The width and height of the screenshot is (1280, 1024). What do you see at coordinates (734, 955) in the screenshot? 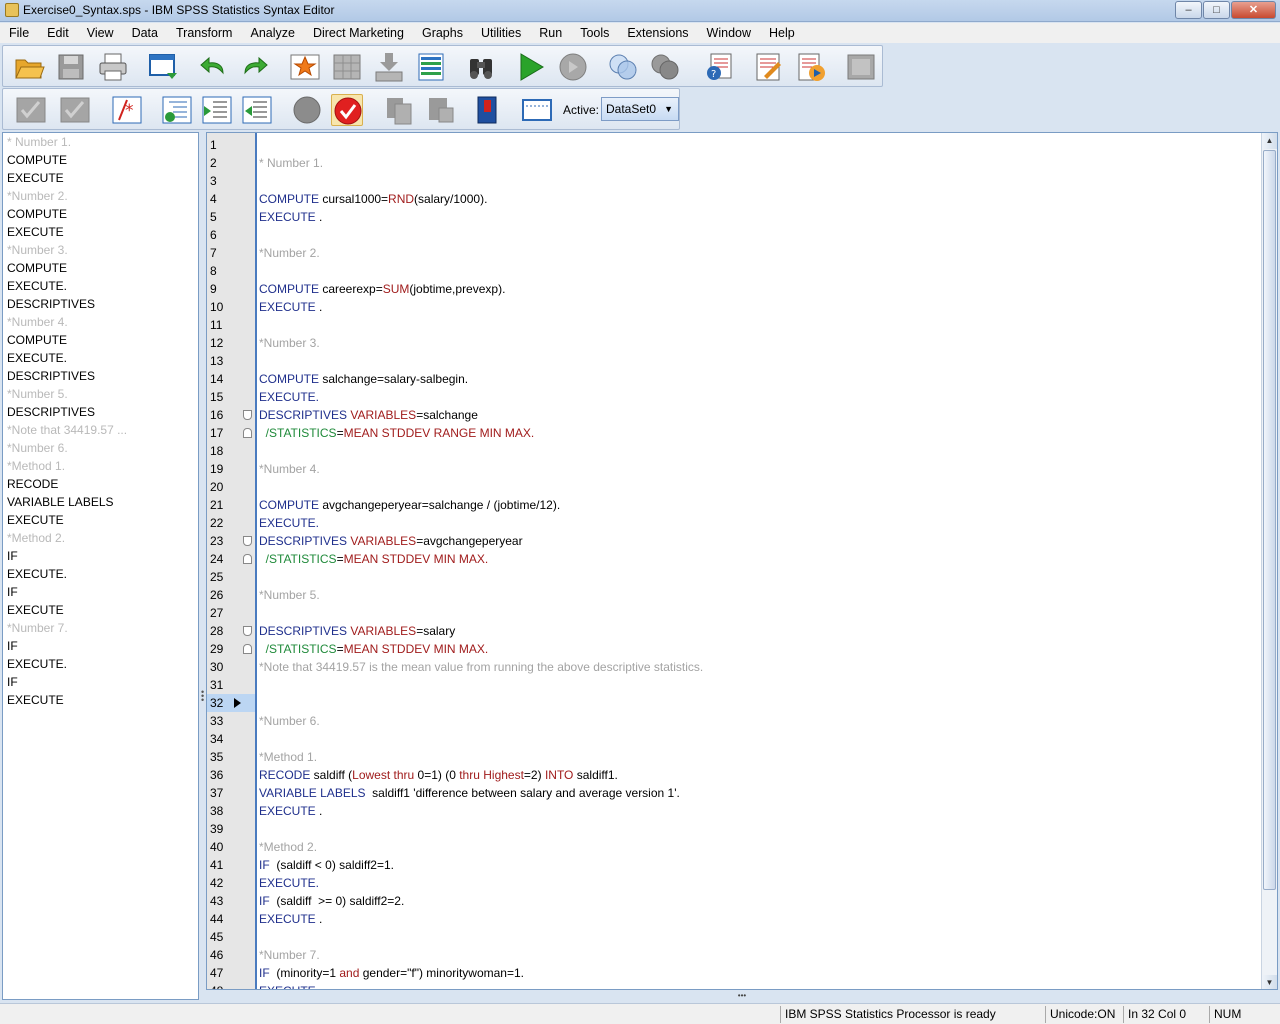
I see `code-line: 46 *Number 7.` at bounding box center [734, 955].